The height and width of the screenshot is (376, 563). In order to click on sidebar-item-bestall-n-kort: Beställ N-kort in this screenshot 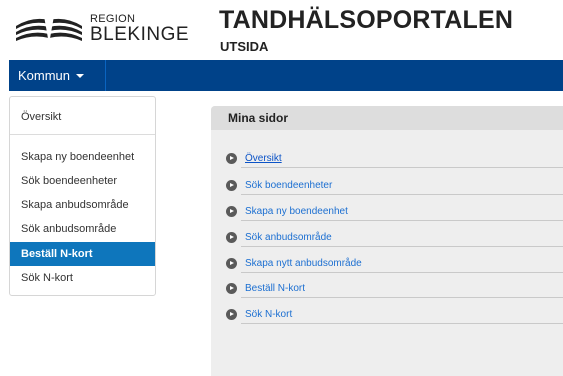, I will do `click(82, 254)`.